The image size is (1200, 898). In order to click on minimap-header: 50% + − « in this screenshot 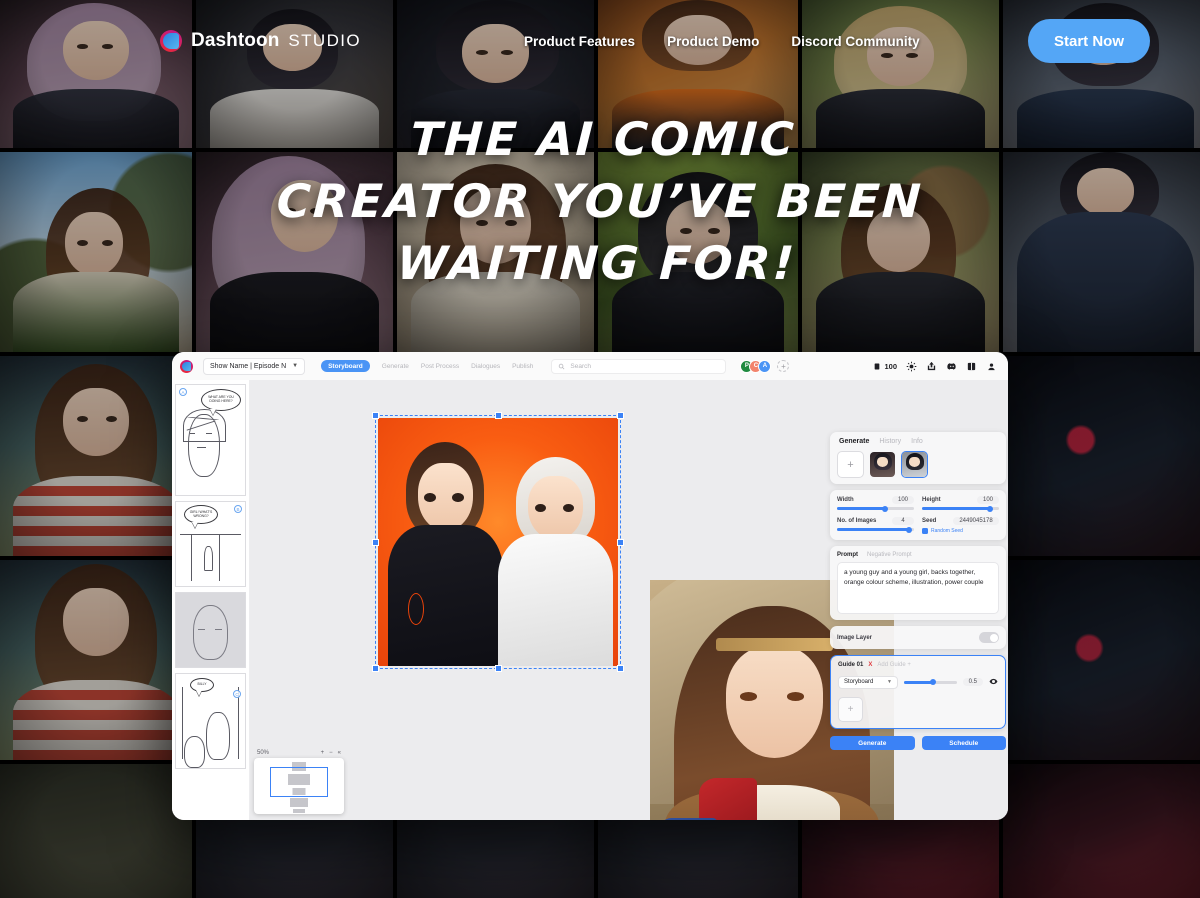, I will do `click(299, 754)`.